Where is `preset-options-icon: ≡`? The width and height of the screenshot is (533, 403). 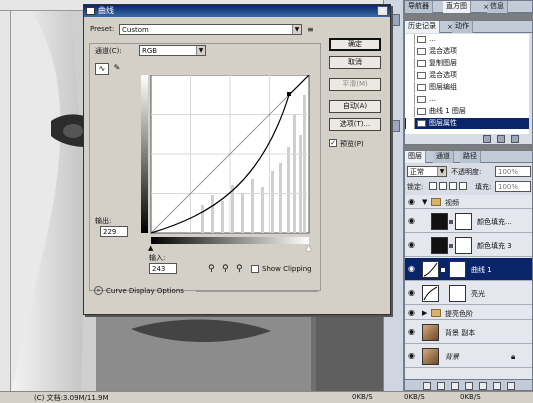 preset-options-icon: ≡ is located at coordinates (310, 29).